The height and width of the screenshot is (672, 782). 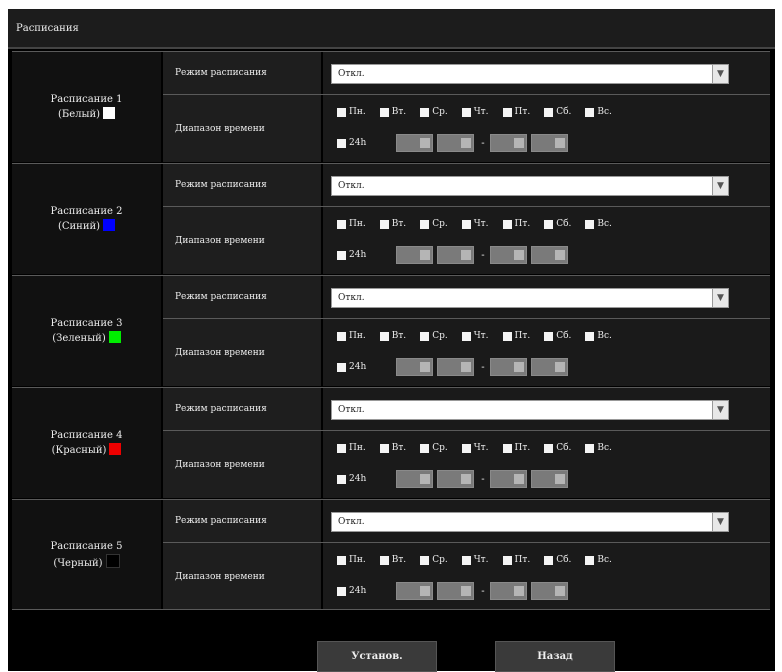 I want to click on back-button: Назад, so click(x=555, y=656).